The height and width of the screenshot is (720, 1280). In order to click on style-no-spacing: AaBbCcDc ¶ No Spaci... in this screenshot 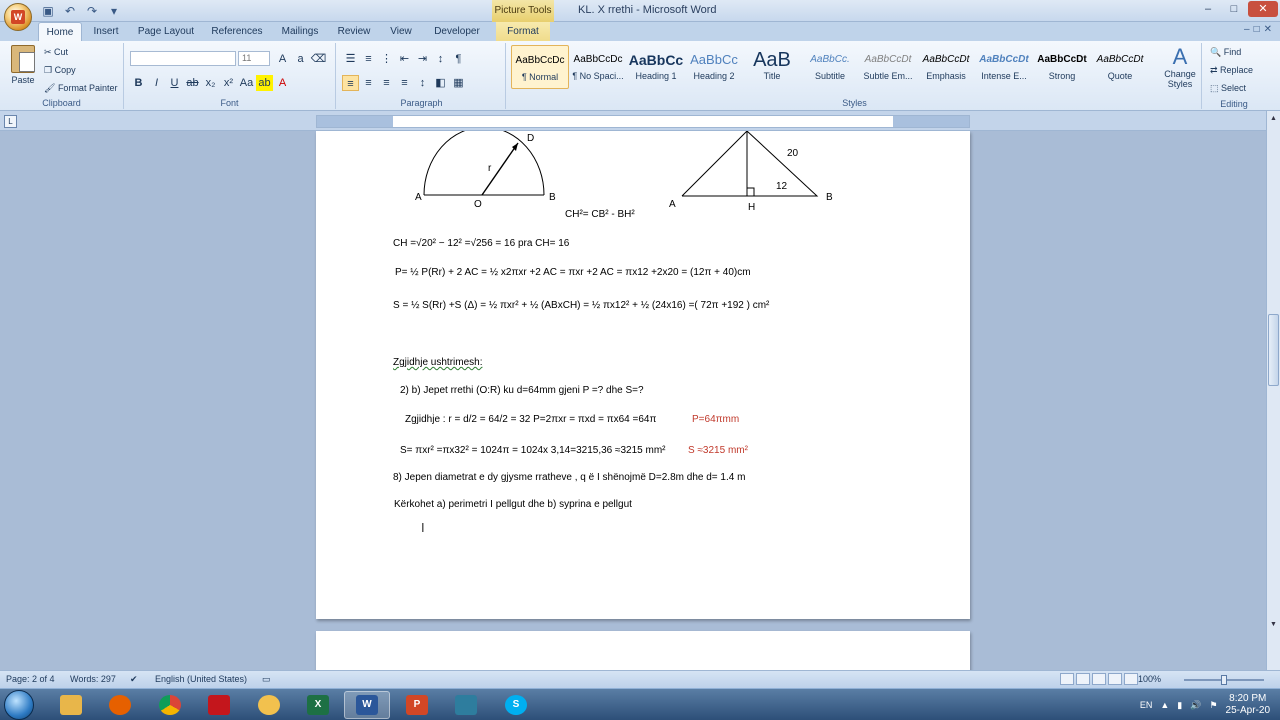, I will do `click(598, 67)`.